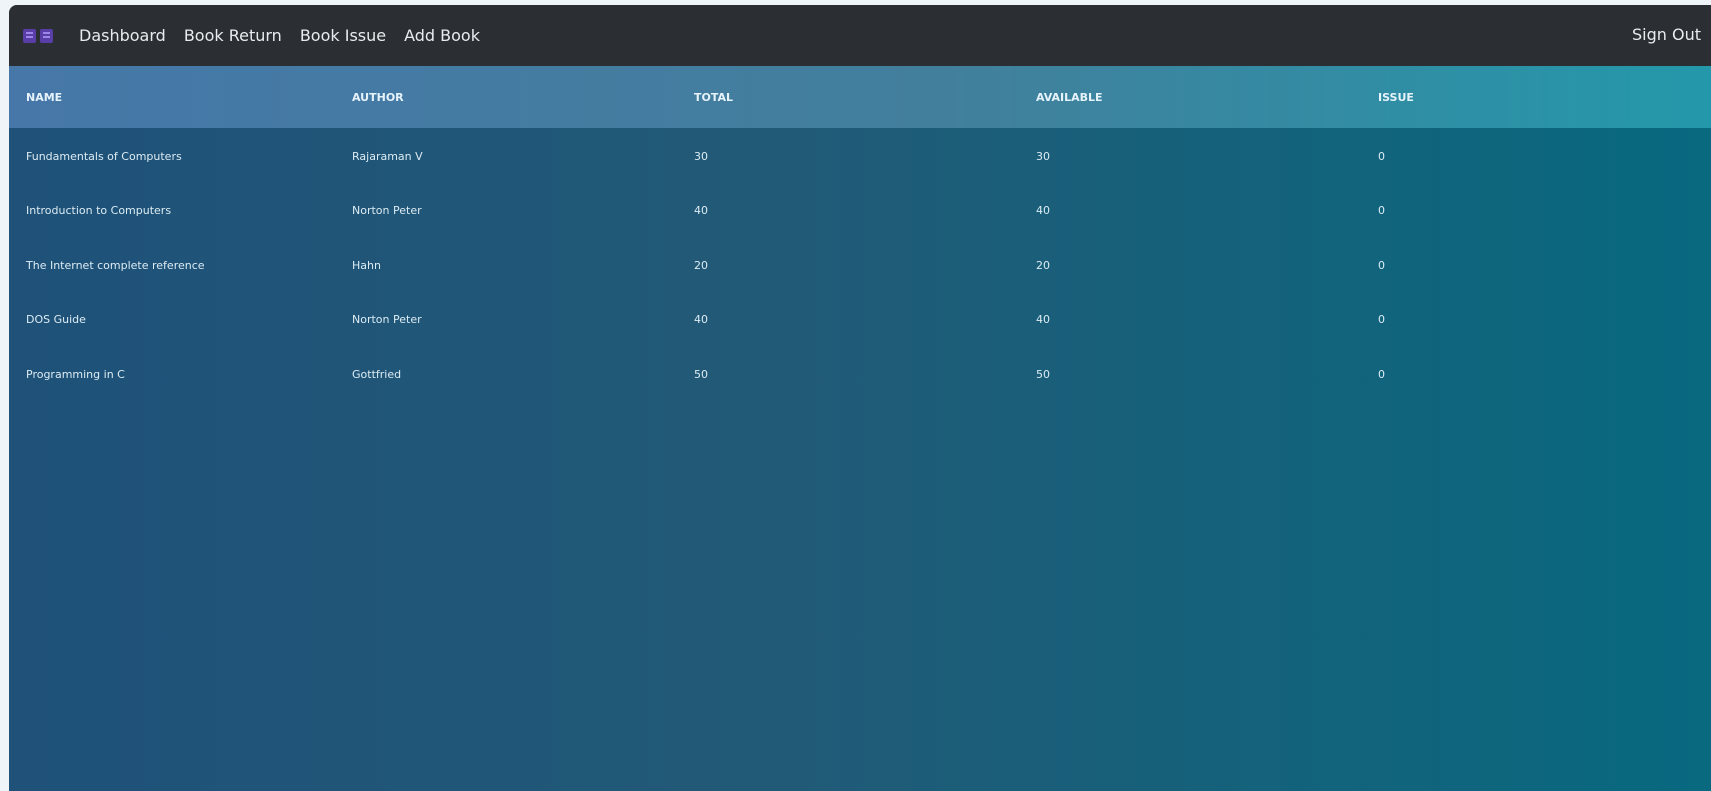 This screenshot has height=791, width=1711. I want to click on nav-book-return: Book Return, so click(233, 35).